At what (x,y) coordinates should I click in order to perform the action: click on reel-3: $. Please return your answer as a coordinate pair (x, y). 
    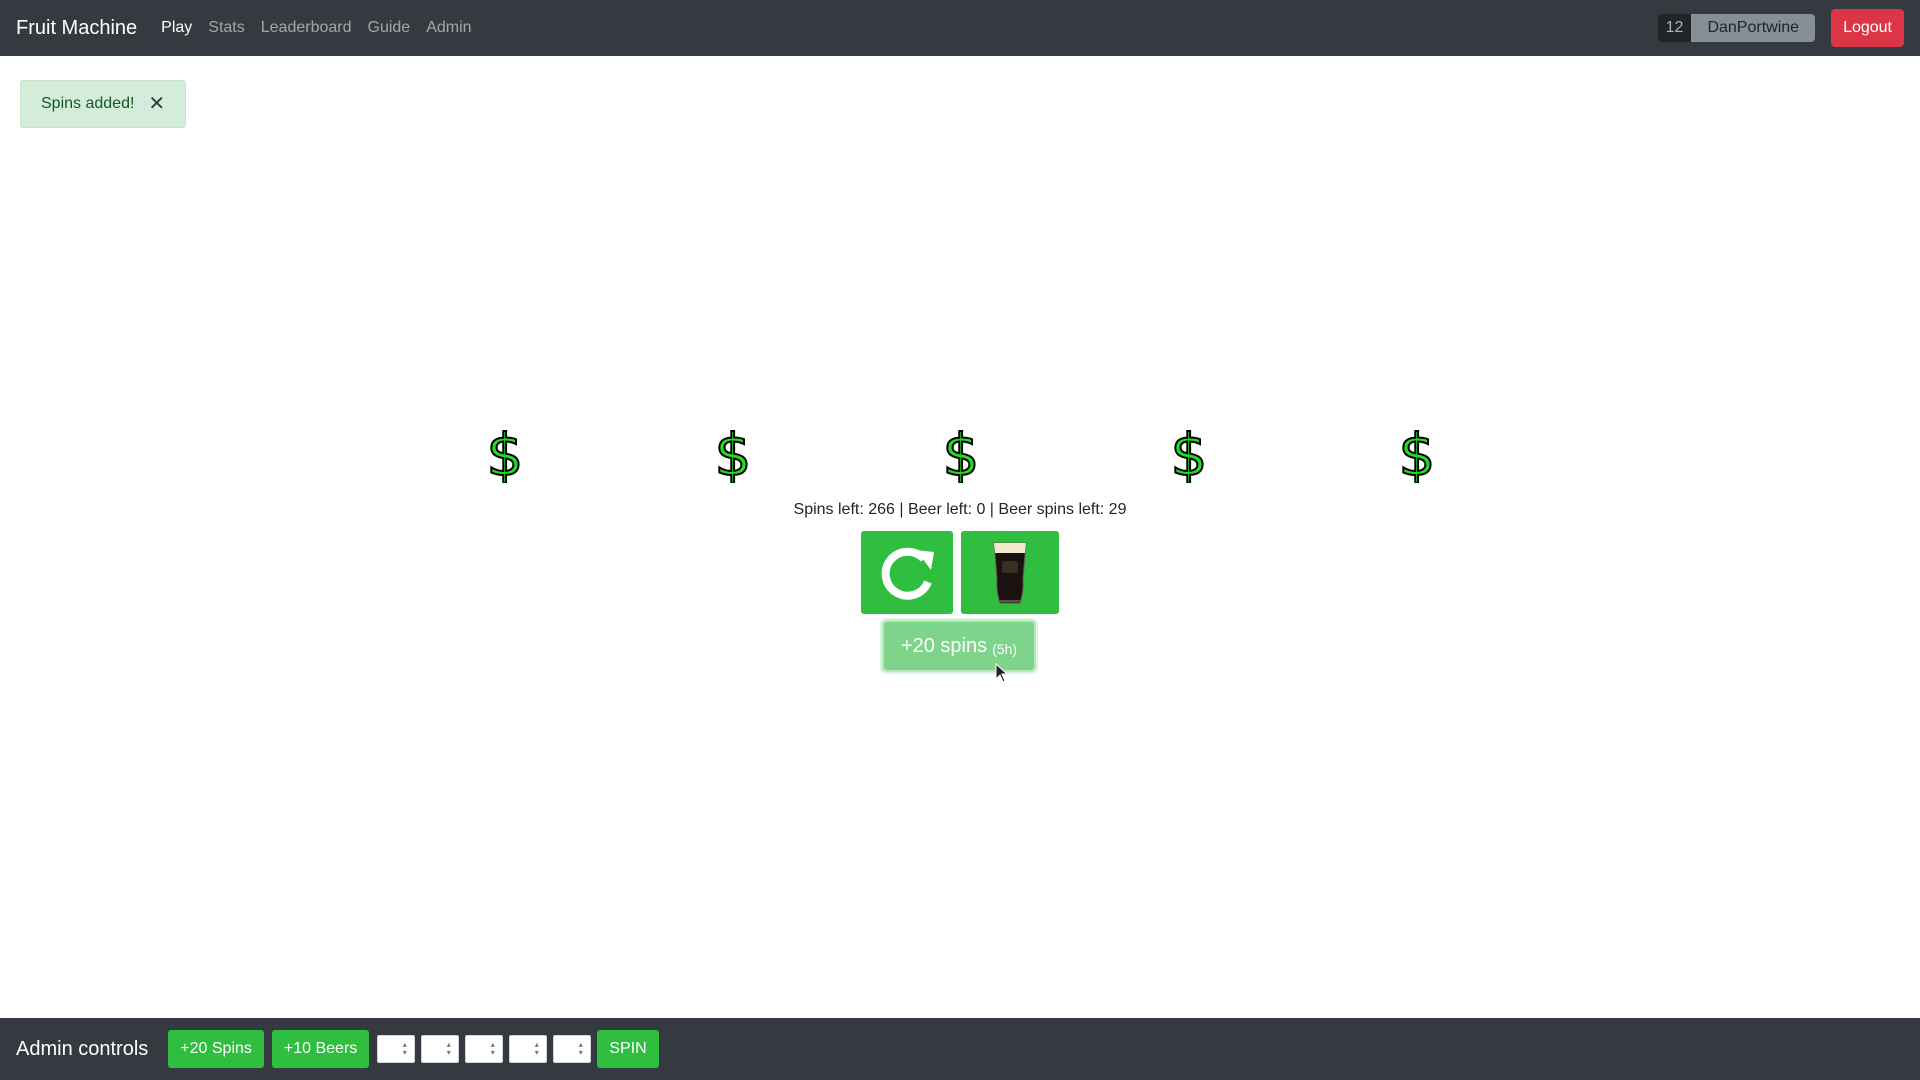
    Looking at the image, I should click on (961, 455).